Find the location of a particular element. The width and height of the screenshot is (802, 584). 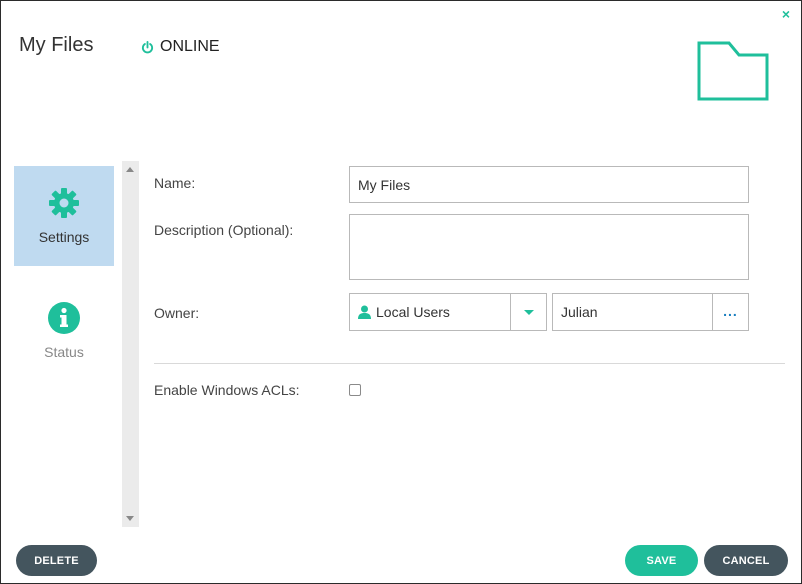

user-icon is located at coordinates (364, 312).